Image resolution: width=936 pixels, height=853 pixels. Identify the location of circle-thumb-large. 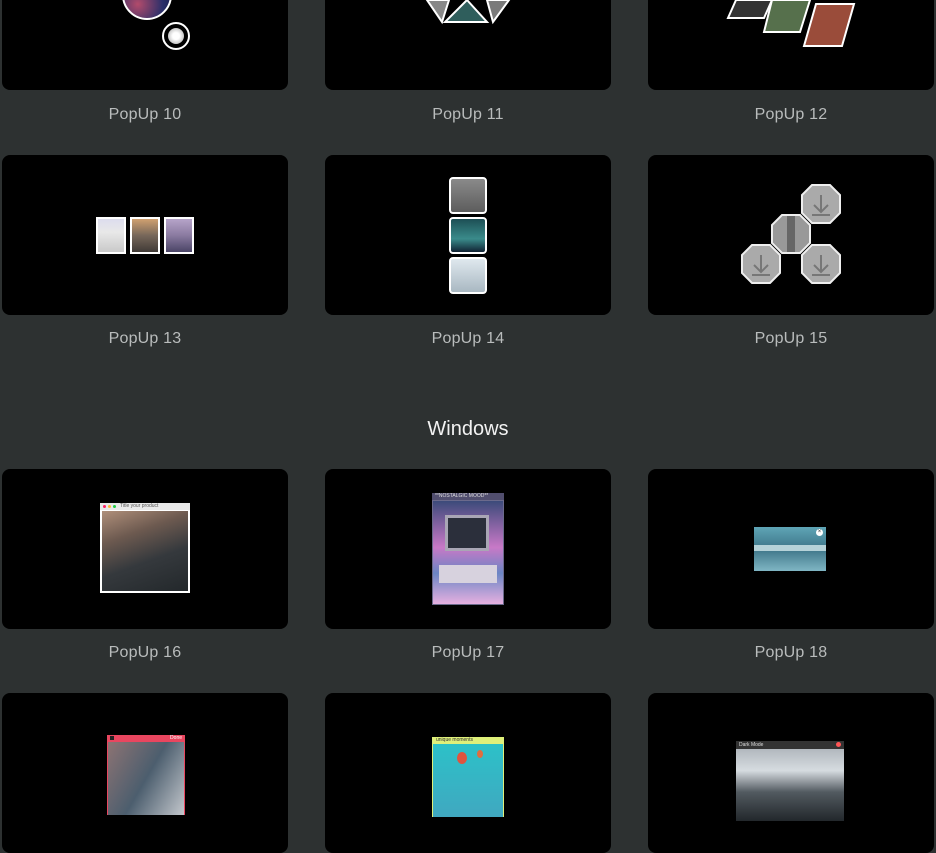
(147, 10).